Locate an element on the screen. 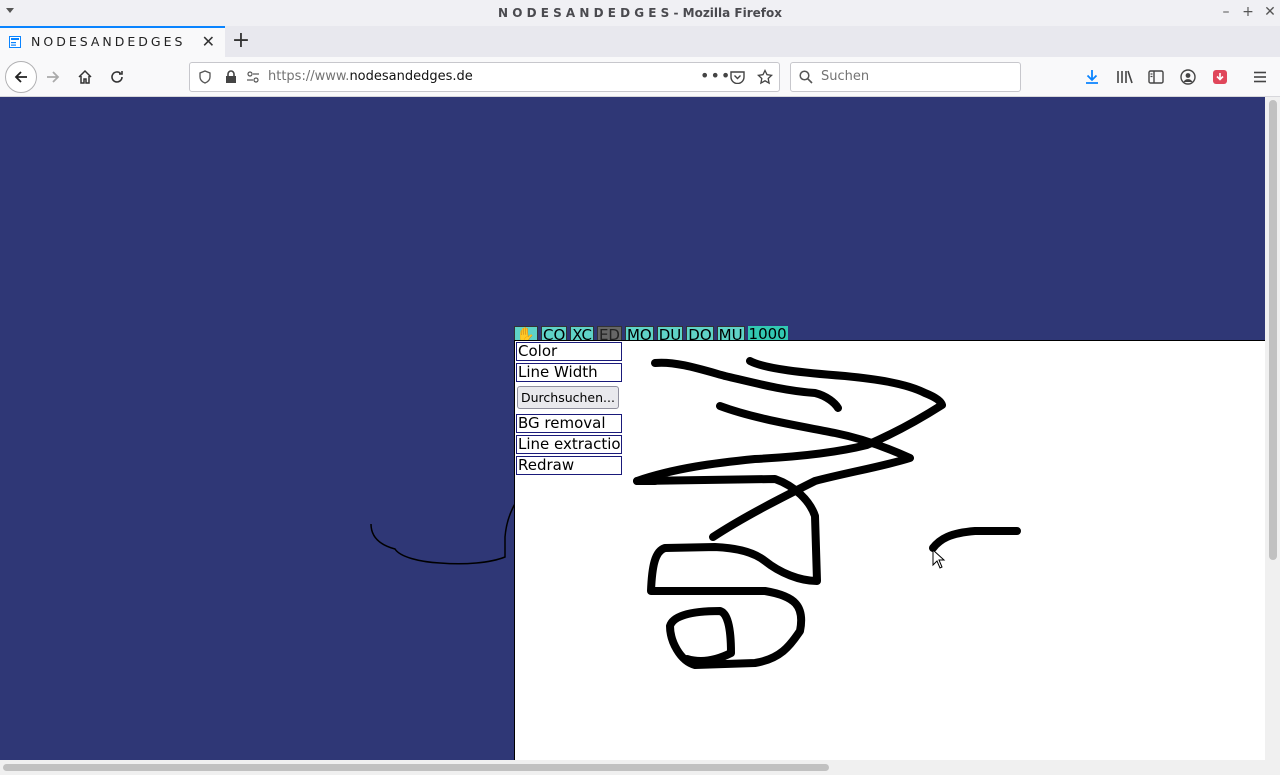  page-actions-icon: ••• is located at coordinates (715, 75).